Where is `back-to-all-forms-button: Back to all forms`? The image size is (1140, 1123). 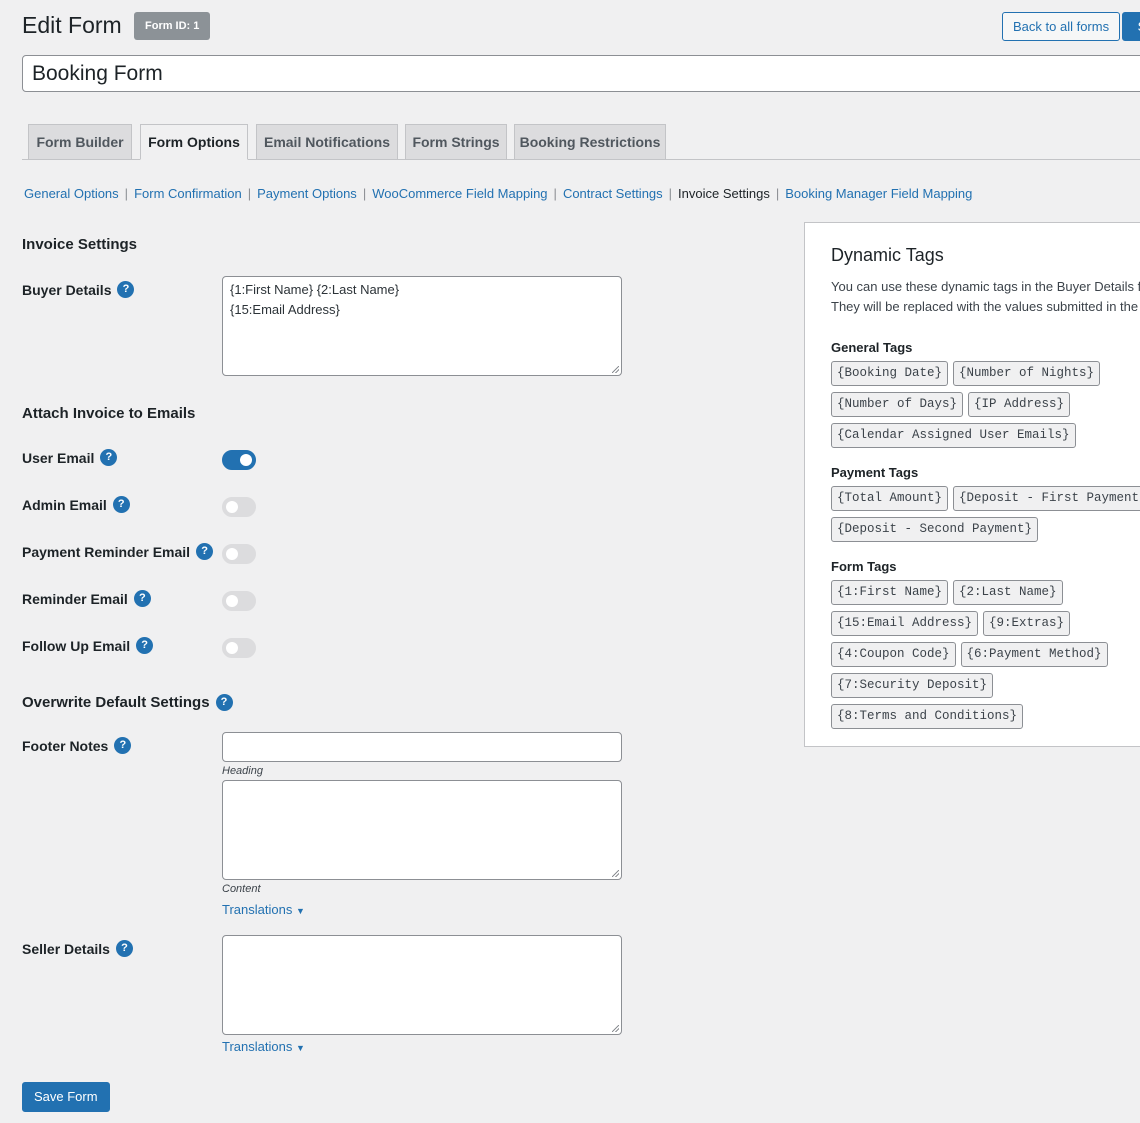
back-to-all-forms-button: Back to all forms is located at coordinates (1061, 26).